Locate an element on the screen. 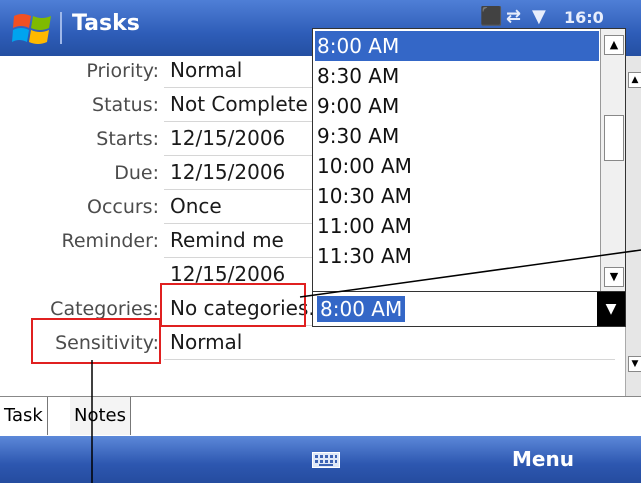 The width and height of the screenshot is (641, 483). dropdown-arrow-icon: ▼ is located at coordinates (611, 309).